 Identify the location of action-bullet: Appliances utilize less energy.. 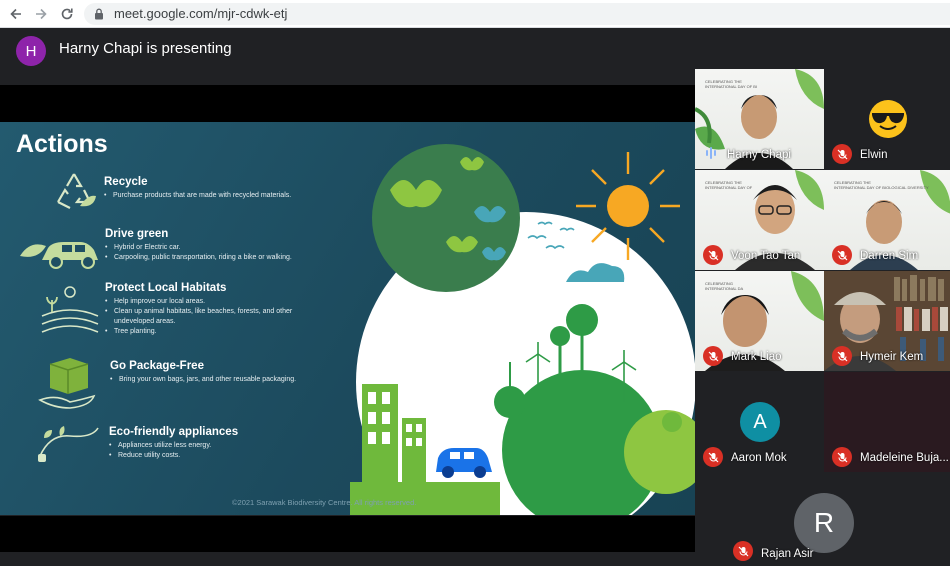
(209, 446).